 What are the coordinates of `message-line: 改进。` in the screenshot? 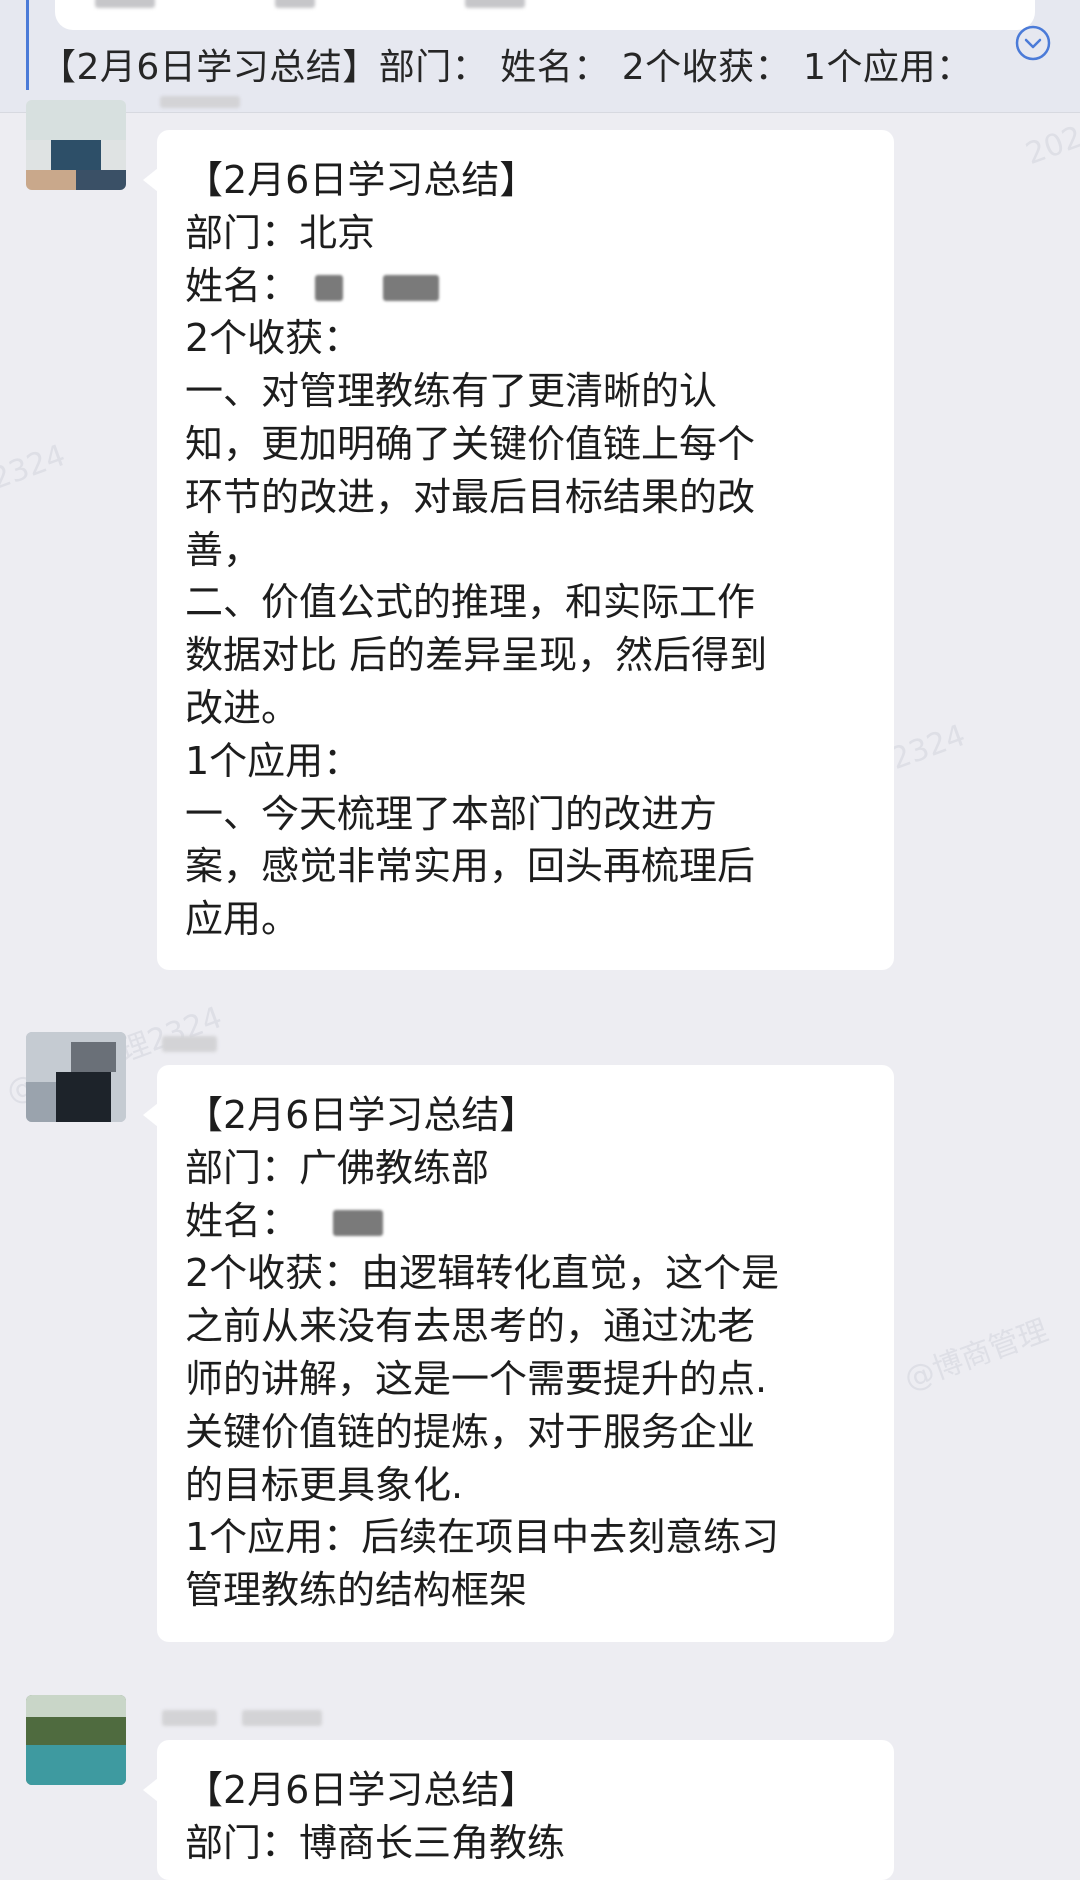 It's located at (242, 707).